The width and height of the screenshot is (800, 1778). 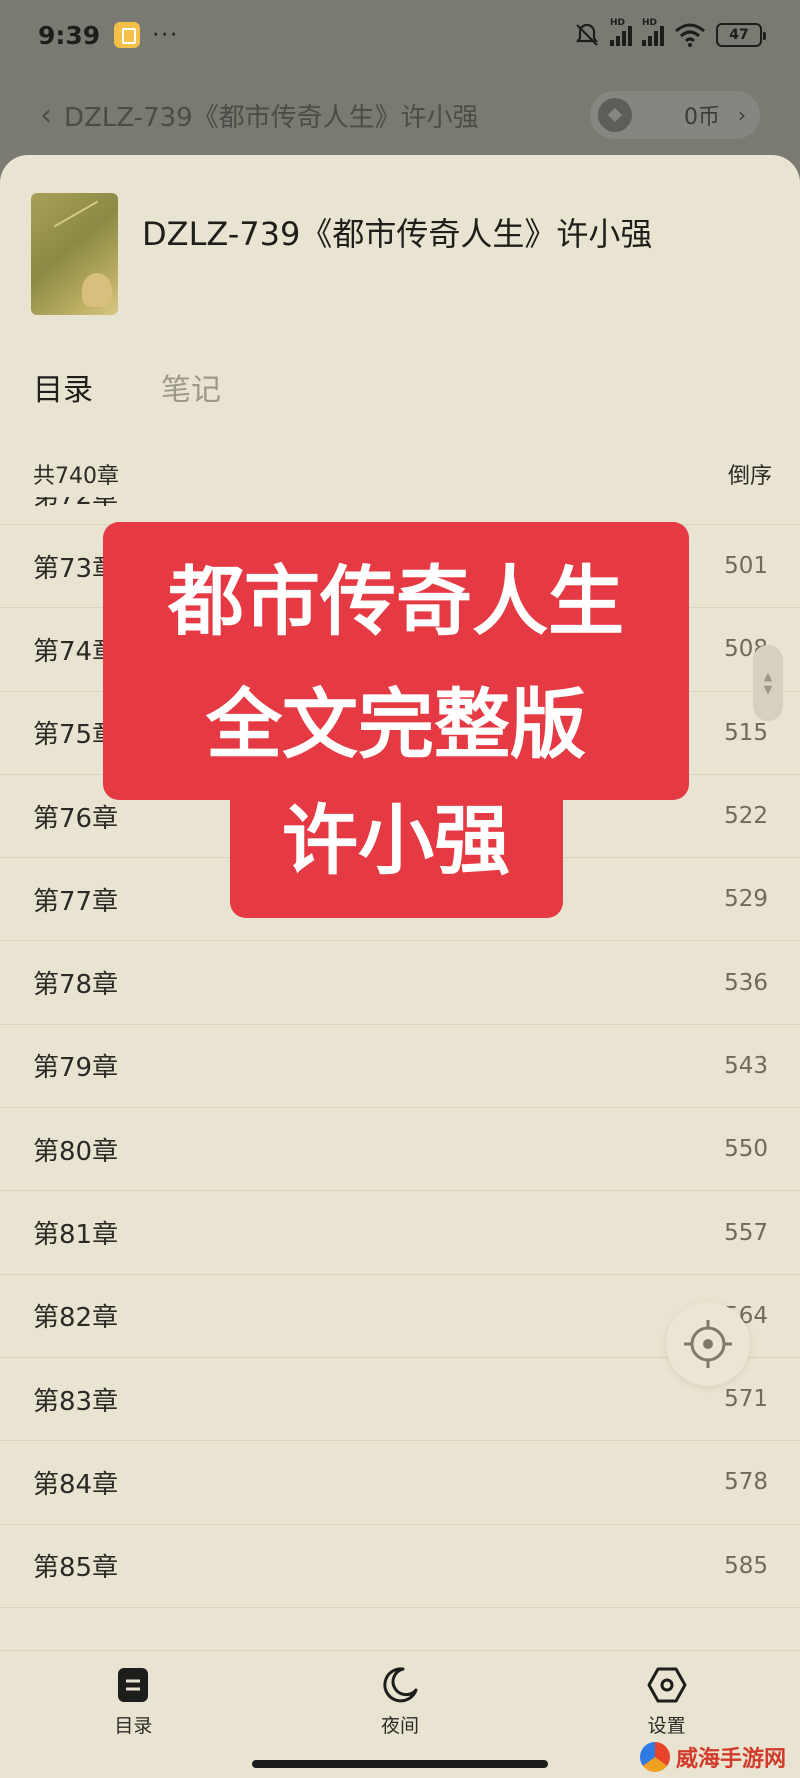 I want to click on battery-level: 47, so click(x=739, y=35).